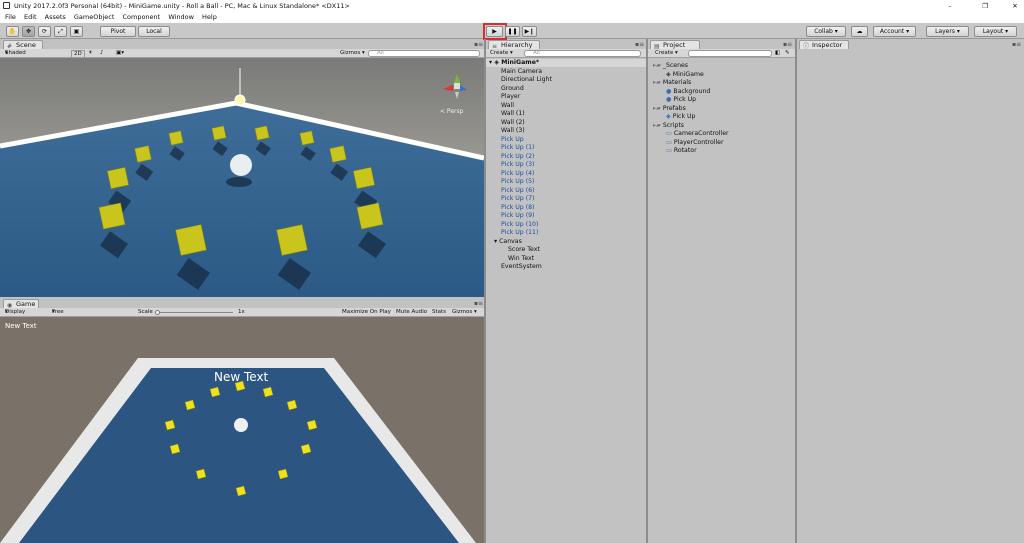  I want to click on project-item-folder: ▸▰ Materials, so click(672, 83).